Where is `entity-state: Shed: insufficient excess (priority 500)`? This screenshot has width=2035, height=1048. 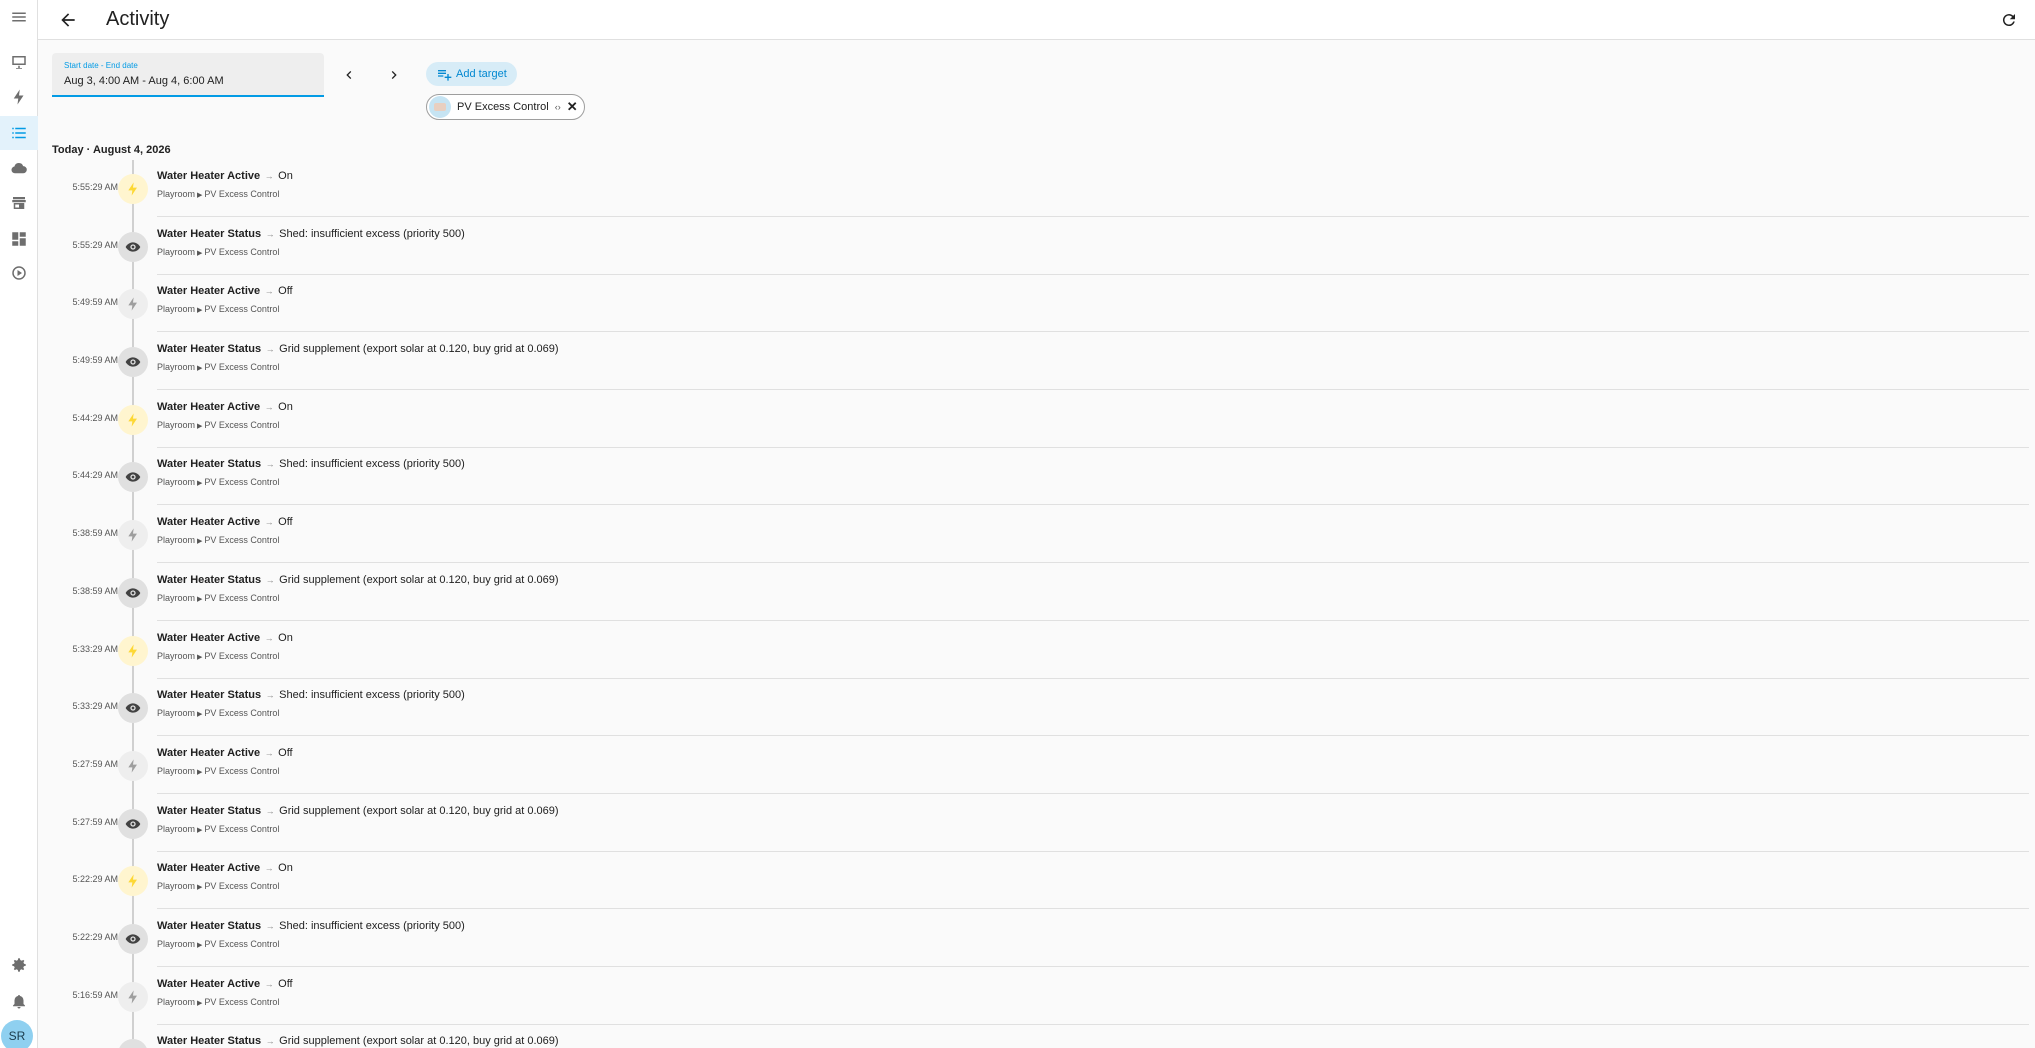
entity-state: Shed: insufficient excess (priority 500) is located at coordinates (372, 233).